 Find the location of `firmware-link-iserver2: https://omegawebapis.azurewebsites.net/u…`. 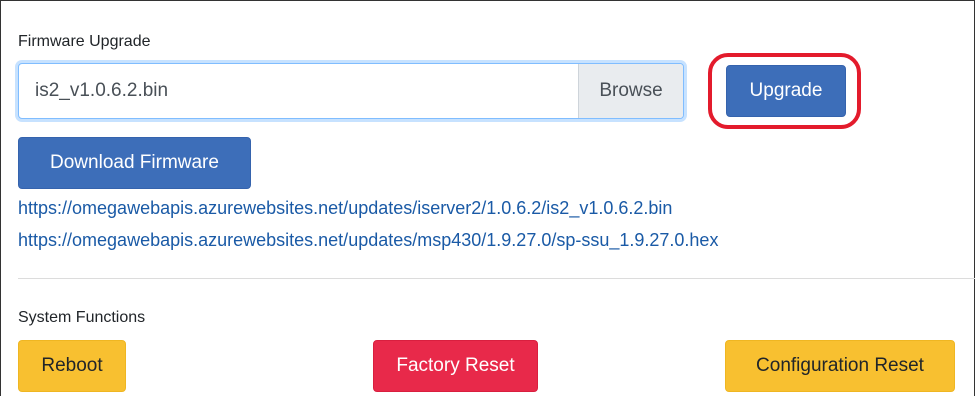

firmware-link-iserver2: https://omegawebapis.azurewebsites.net/u… is located at coordinates (345, 208).